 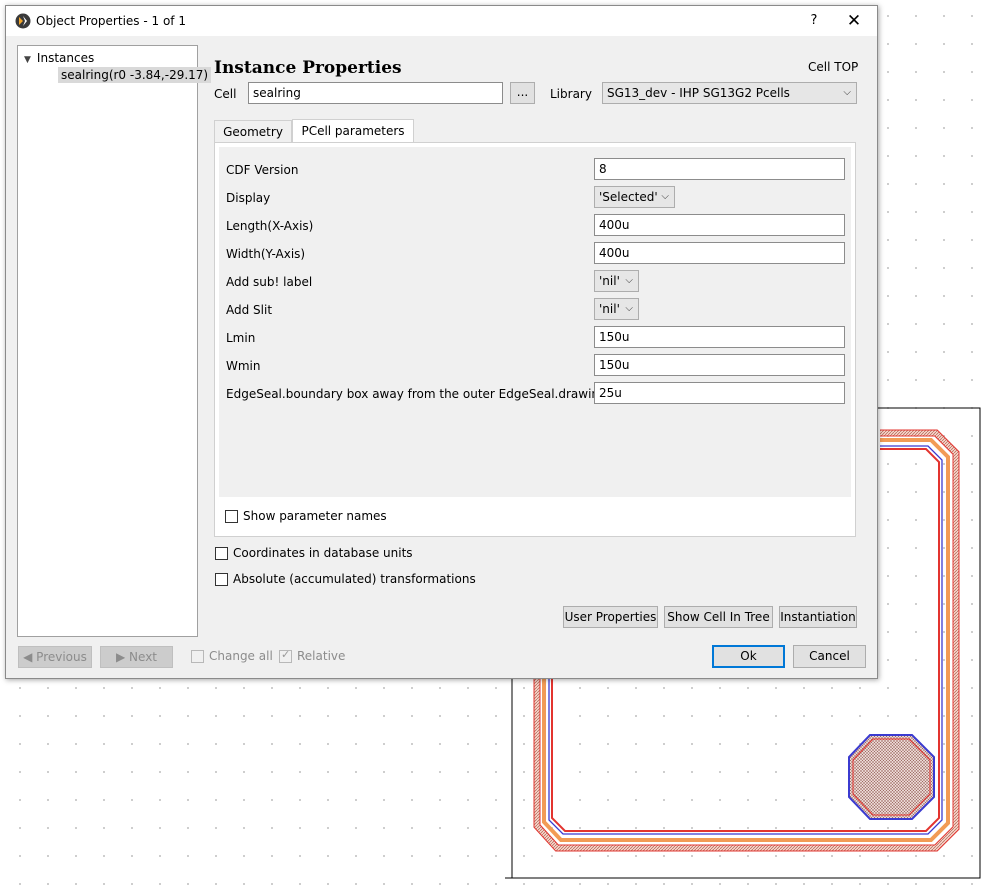 What do you see at coordinates (375, 93) in the screenshot?
I see `cell-name-input: sealring` at bounding box center [375, 93].